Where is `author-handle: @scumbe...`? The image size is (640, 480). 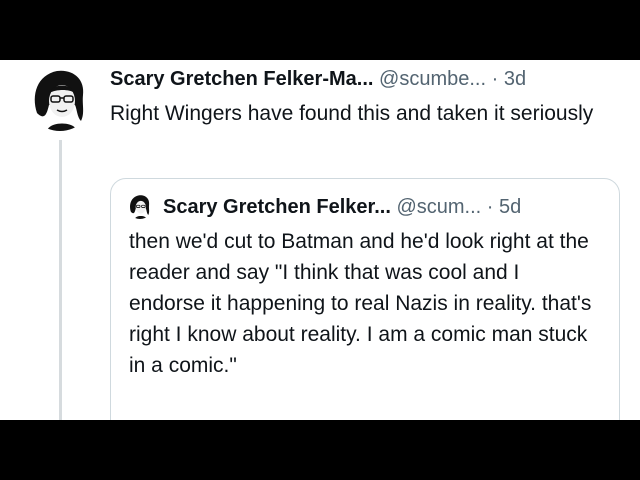
author-handle: @scumbe... is located at coordinates (432, 79).